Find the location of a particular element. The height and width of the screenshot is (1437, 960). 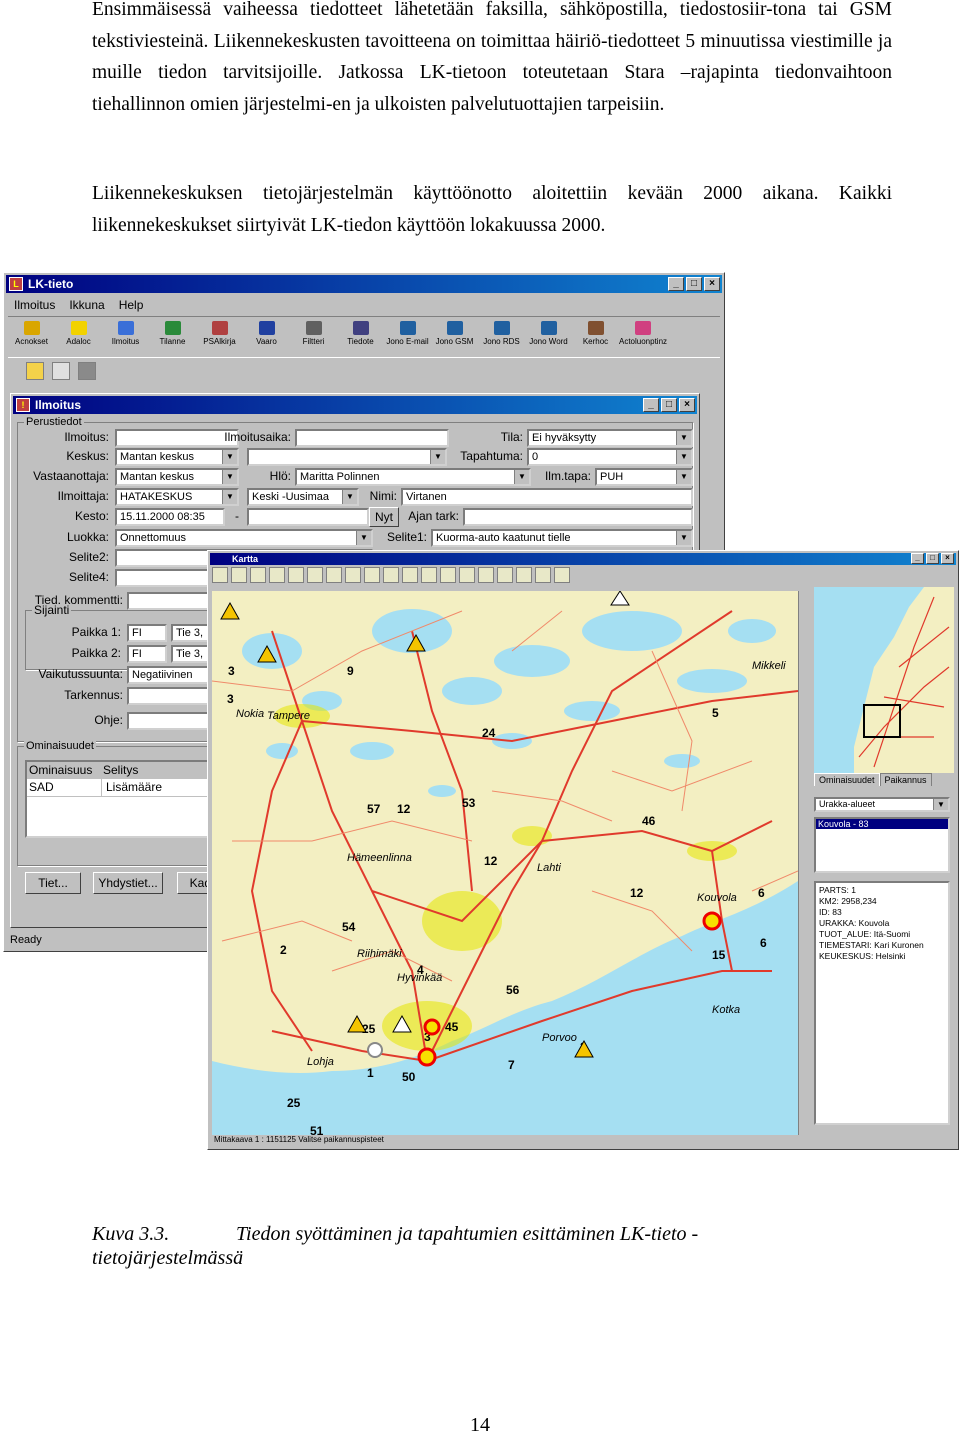

ajantark-field is located at coordinates (578, 517).